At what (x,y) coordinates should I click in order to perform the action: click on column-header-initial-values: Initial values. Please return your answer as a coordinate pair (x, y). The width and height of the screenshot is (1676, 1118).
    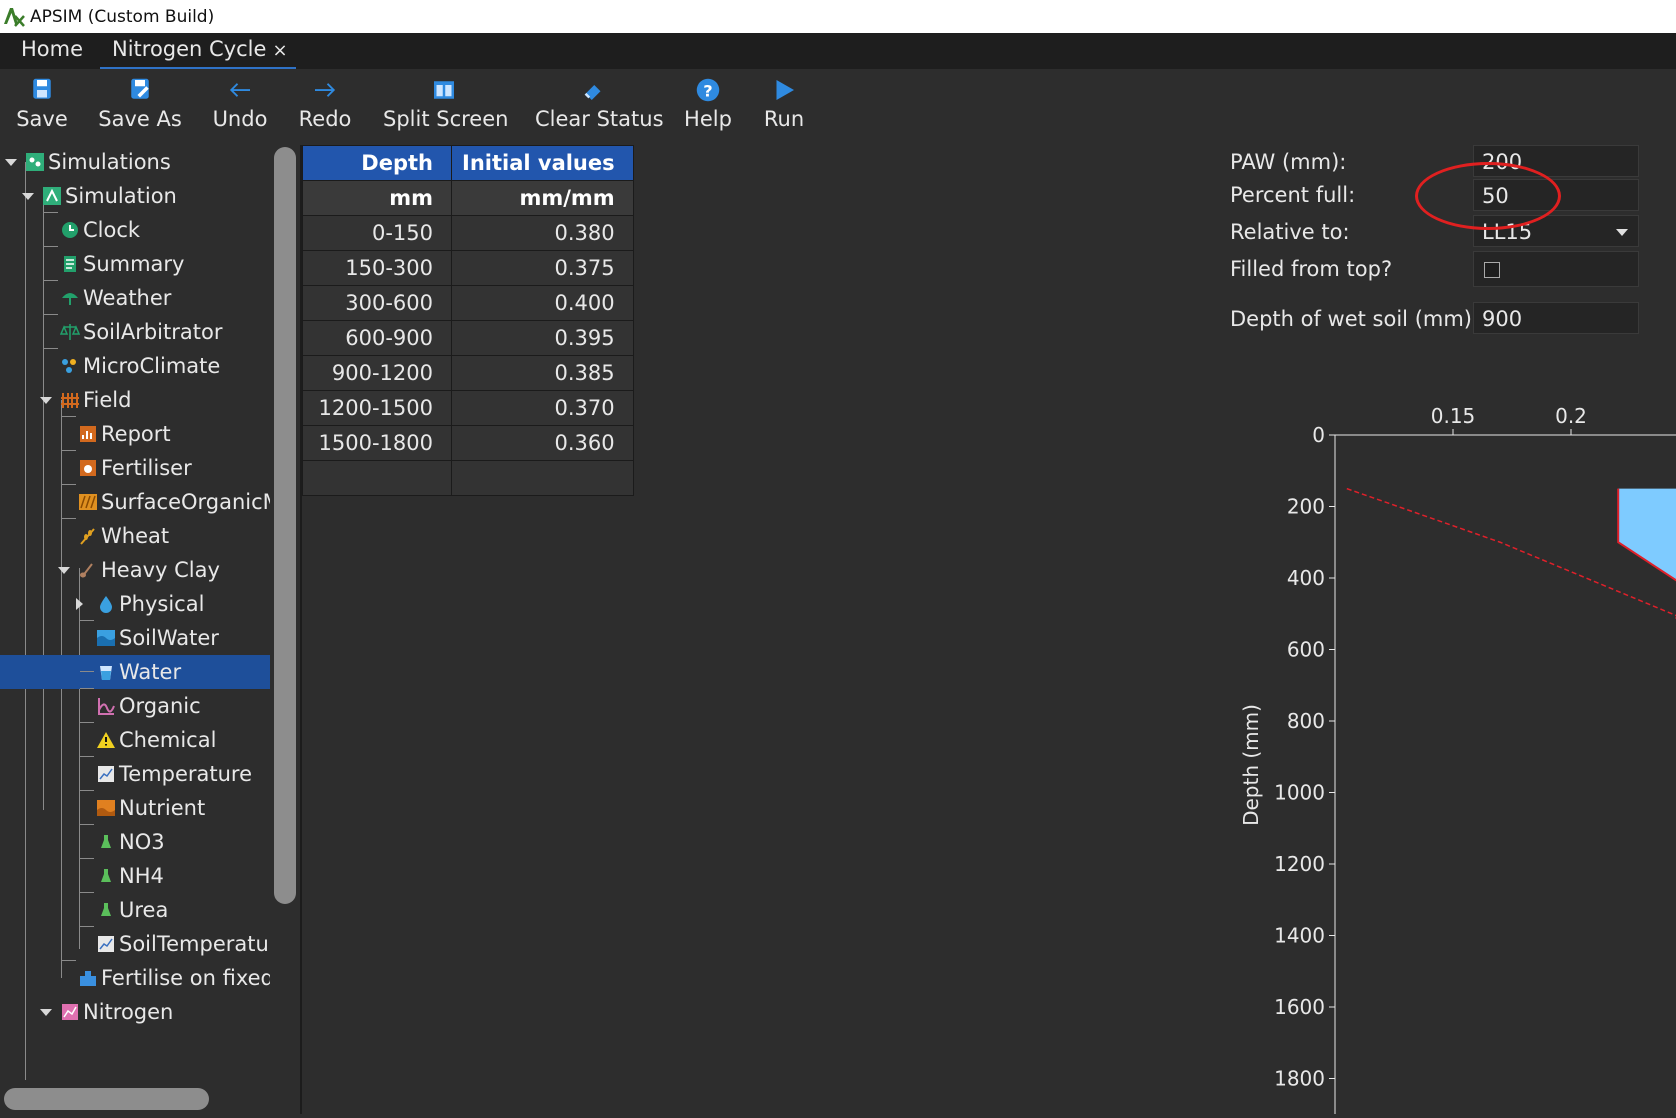
    Looking at the image, I should click on (542, 163).